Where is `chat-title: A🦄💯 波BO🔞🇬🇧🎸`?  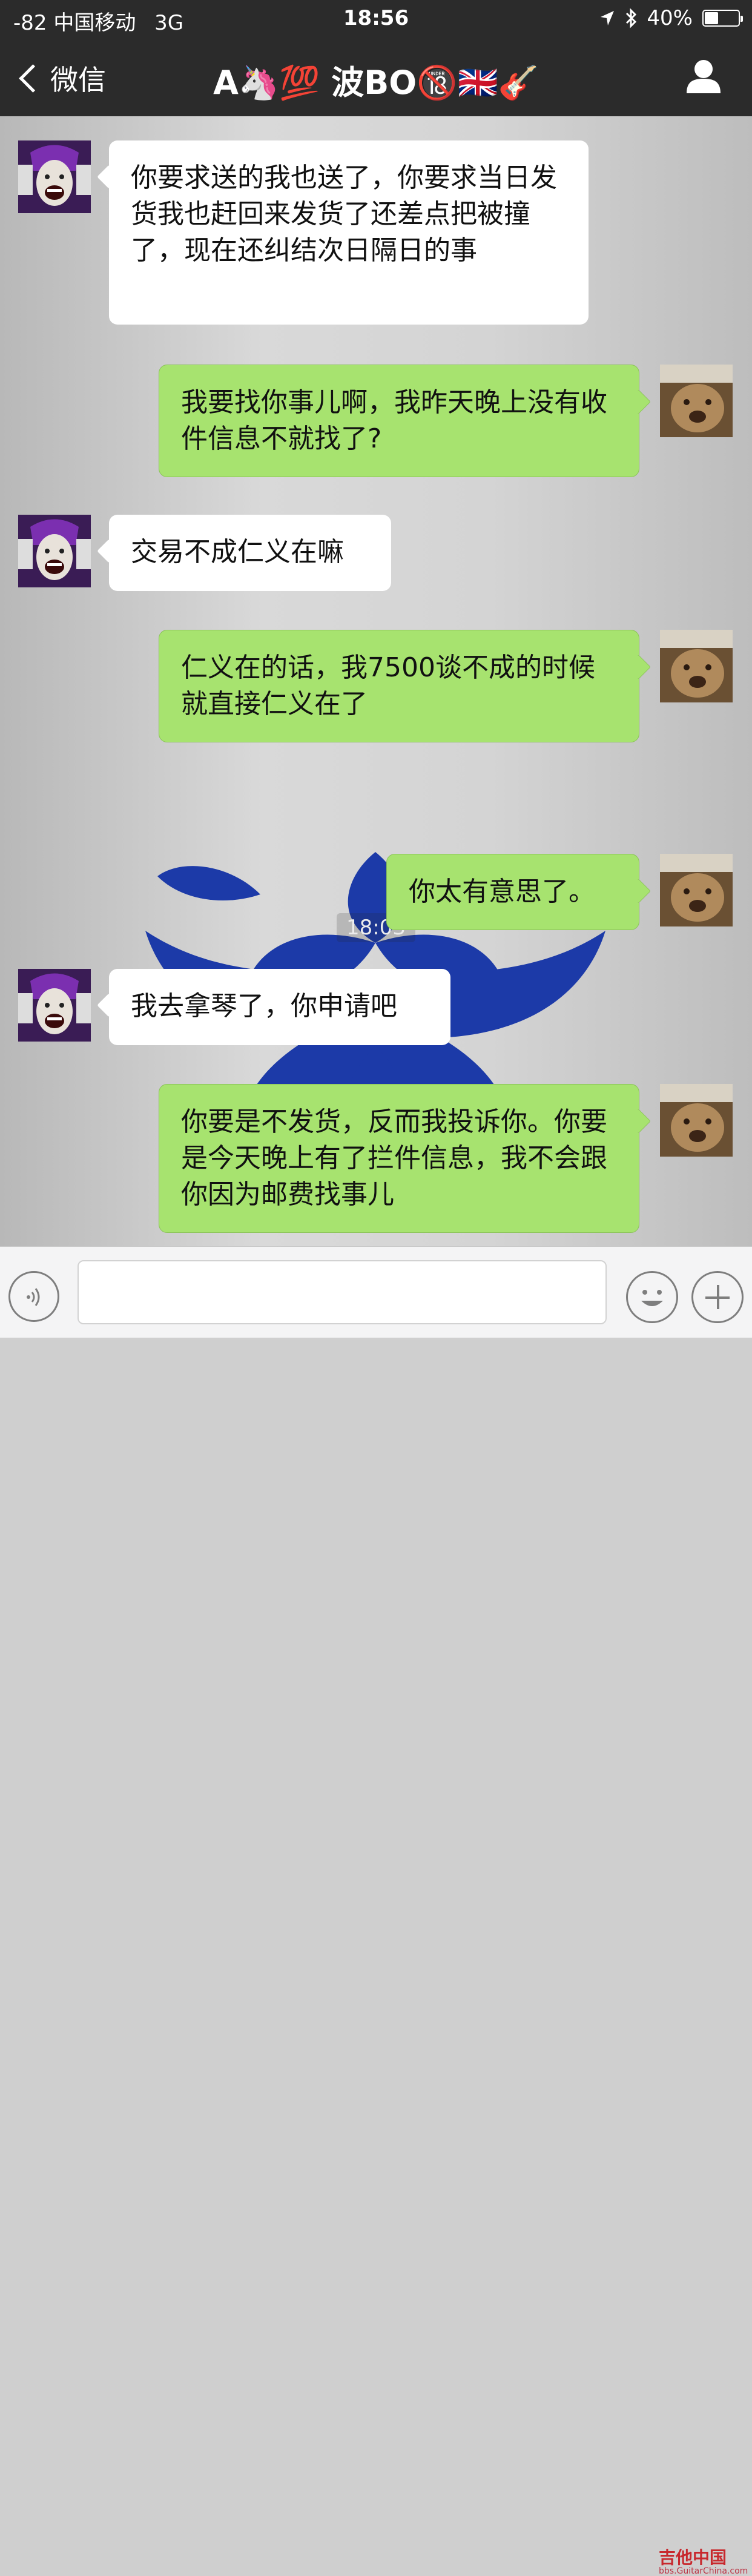
chat-title: A🦄💯 波BO🔞🇬🇧🎸 is located at coordinates (376, 83).